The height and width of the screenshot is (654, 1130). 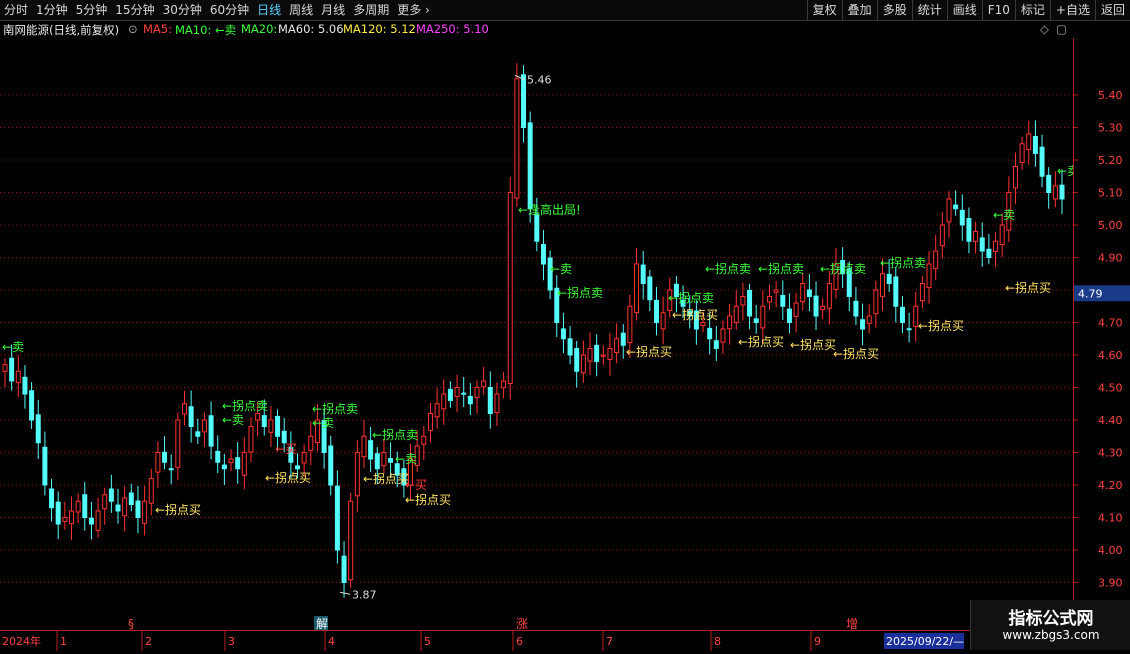 I want to click on tool-button-3: 统计, so click(x=929, y=10).